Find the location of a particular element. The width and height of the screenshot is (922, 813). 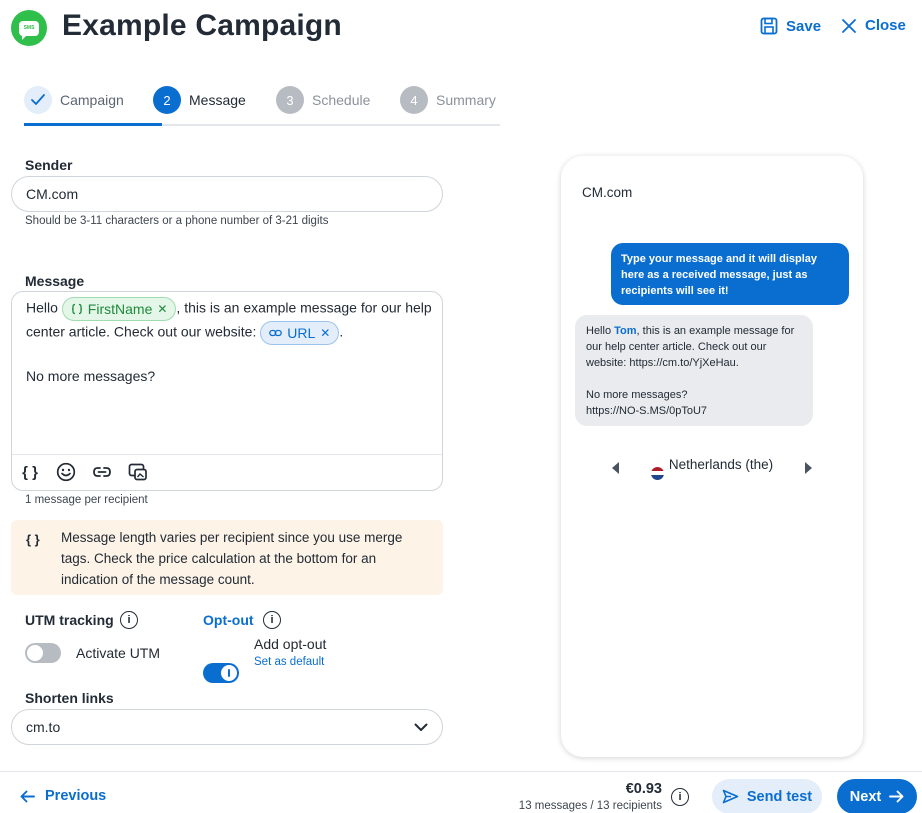

step-schedule: 3 Schedule is located at coordinates (323, 100).